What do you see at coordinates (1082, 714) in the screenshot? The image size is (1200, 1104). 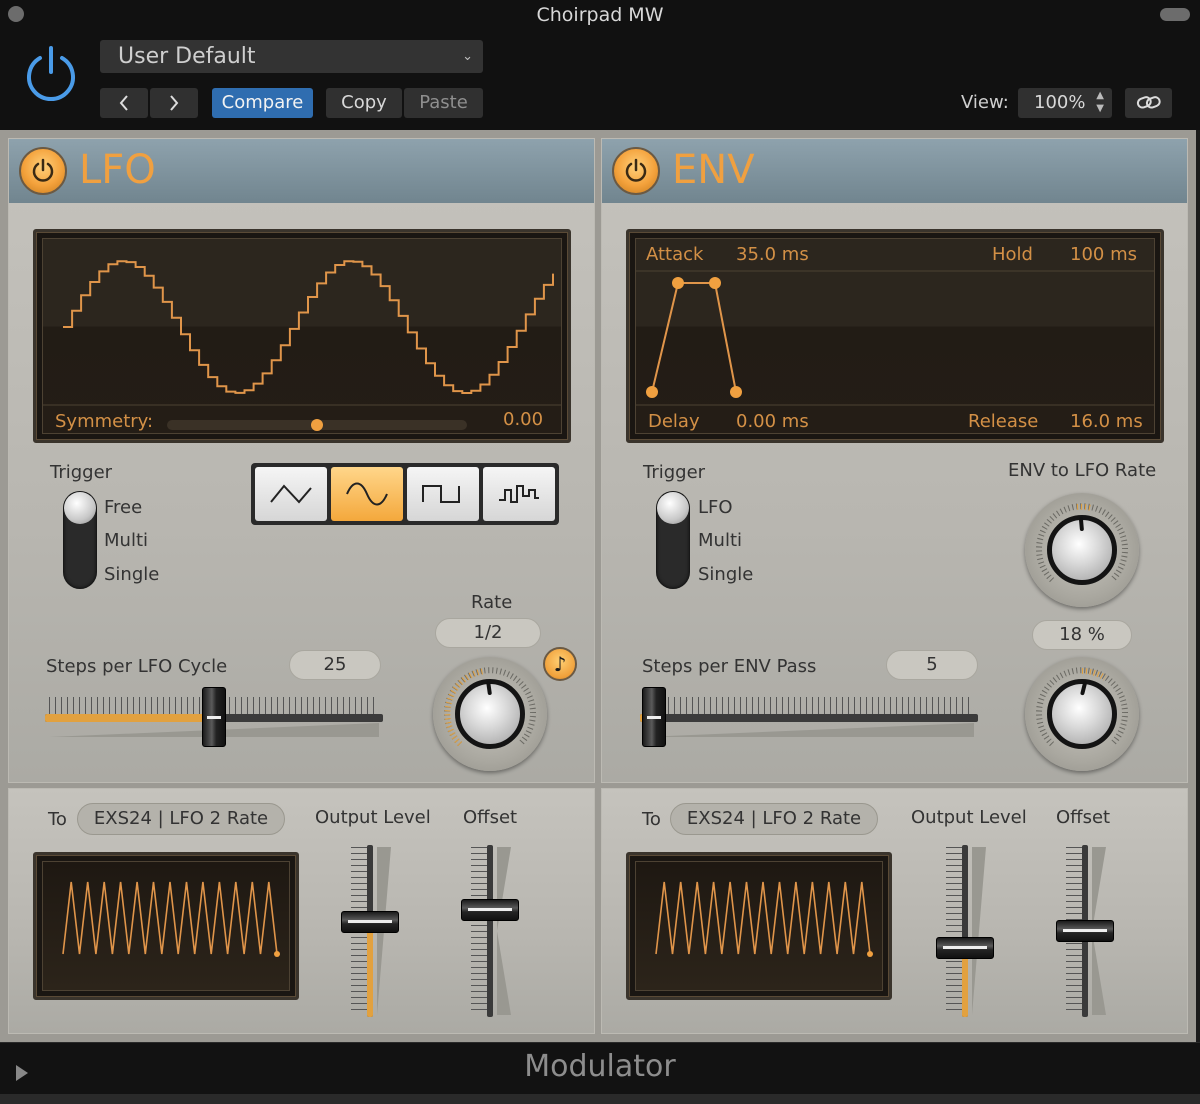 I see `env-to-lfo-amount-knob` at bounding box center [1082, 714].